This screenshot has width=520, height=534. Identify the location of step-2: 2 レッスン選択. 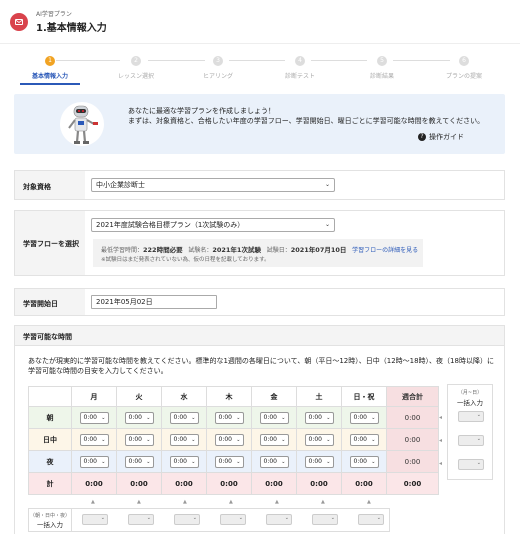
(136, 68).